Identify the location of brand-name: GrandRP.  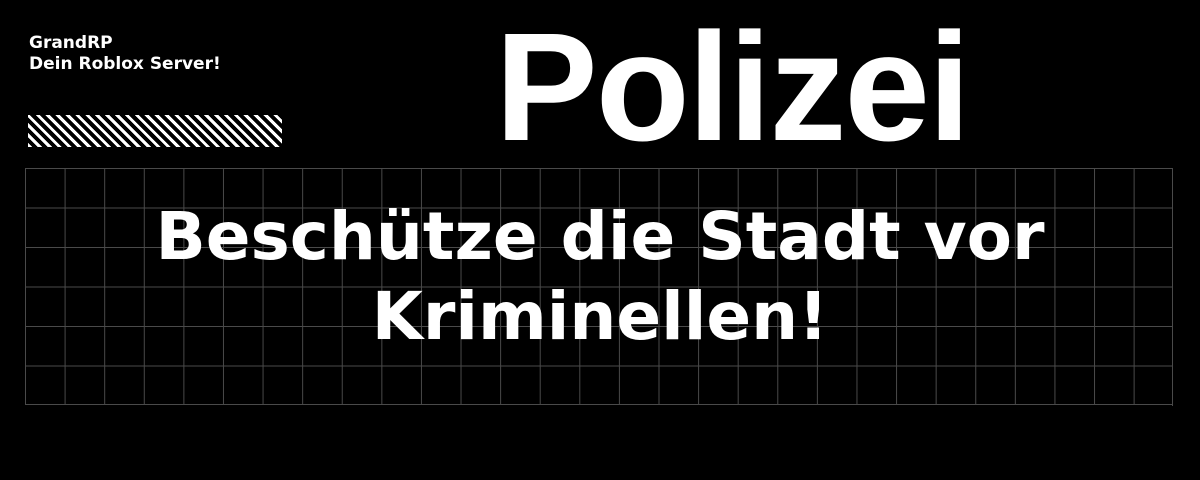
(71, 43).